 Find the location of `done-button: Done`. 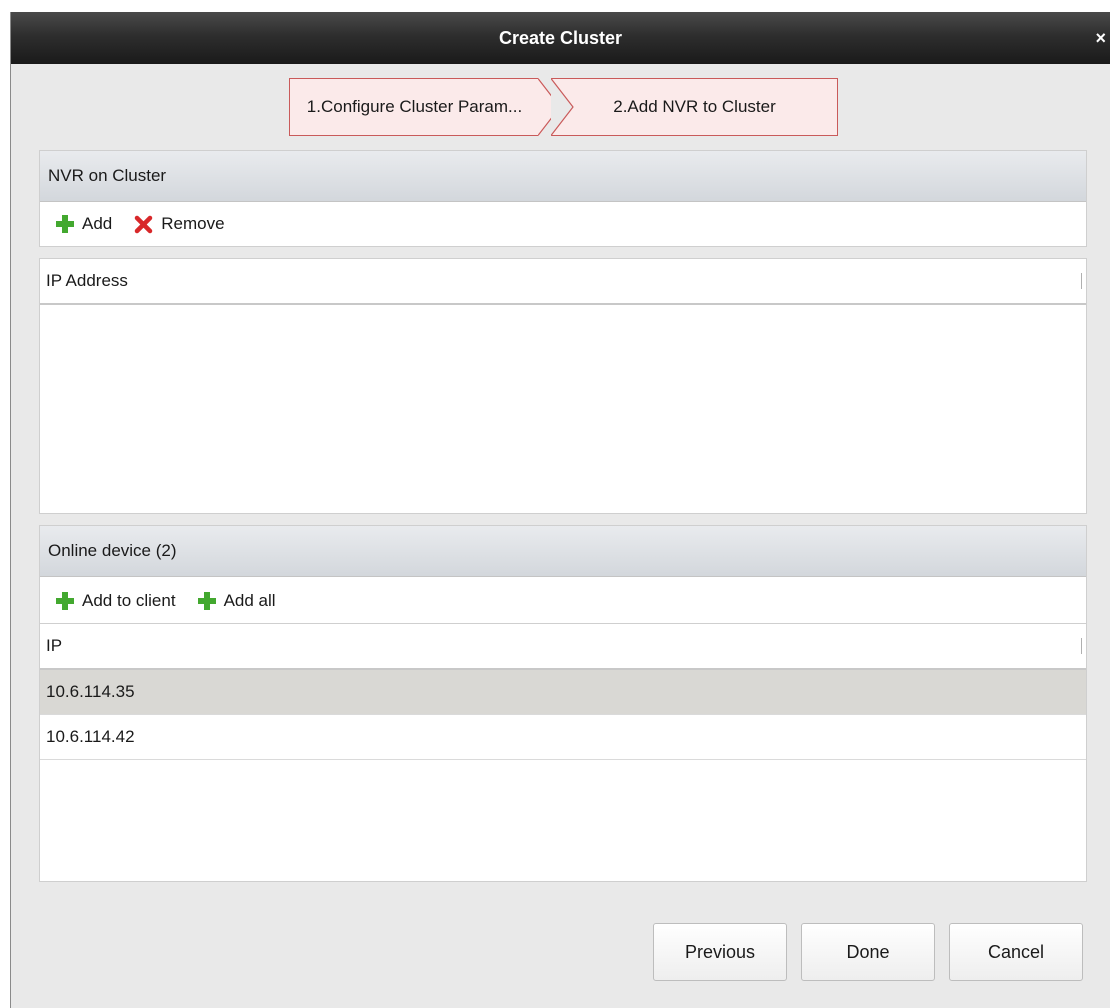

done-button: Done is located at coordinates (868, 952).